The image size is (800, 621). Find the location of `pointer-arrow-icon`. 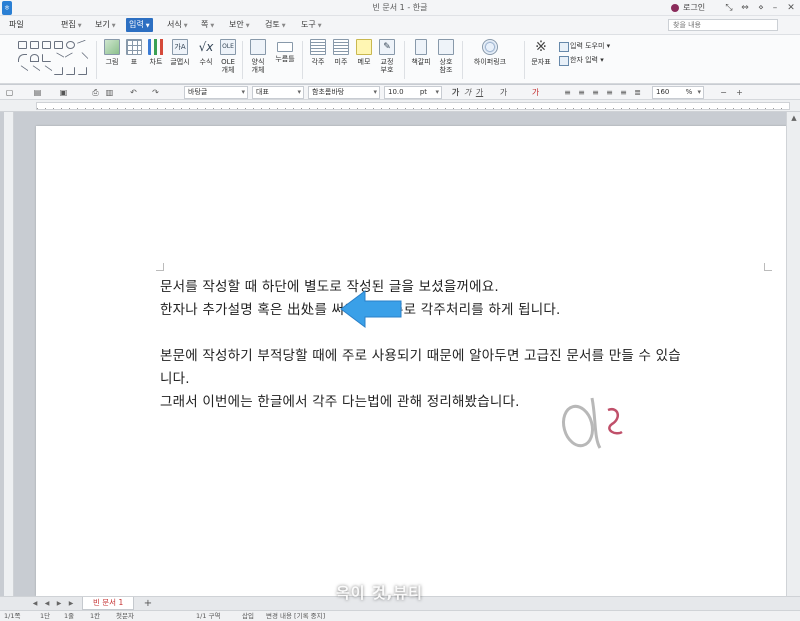

pointer-arrow-icon is located at coordinates (371, 309).